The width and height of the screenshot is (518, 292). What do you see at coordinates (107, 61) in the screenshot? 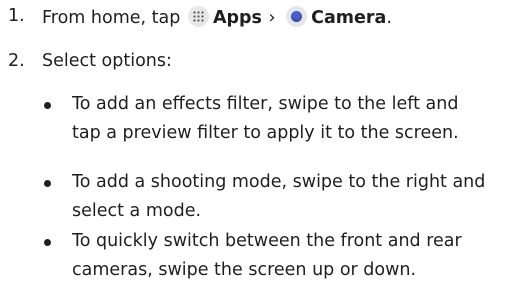
I see `step-2-text: Select options:` at bounding box center [107, 61].